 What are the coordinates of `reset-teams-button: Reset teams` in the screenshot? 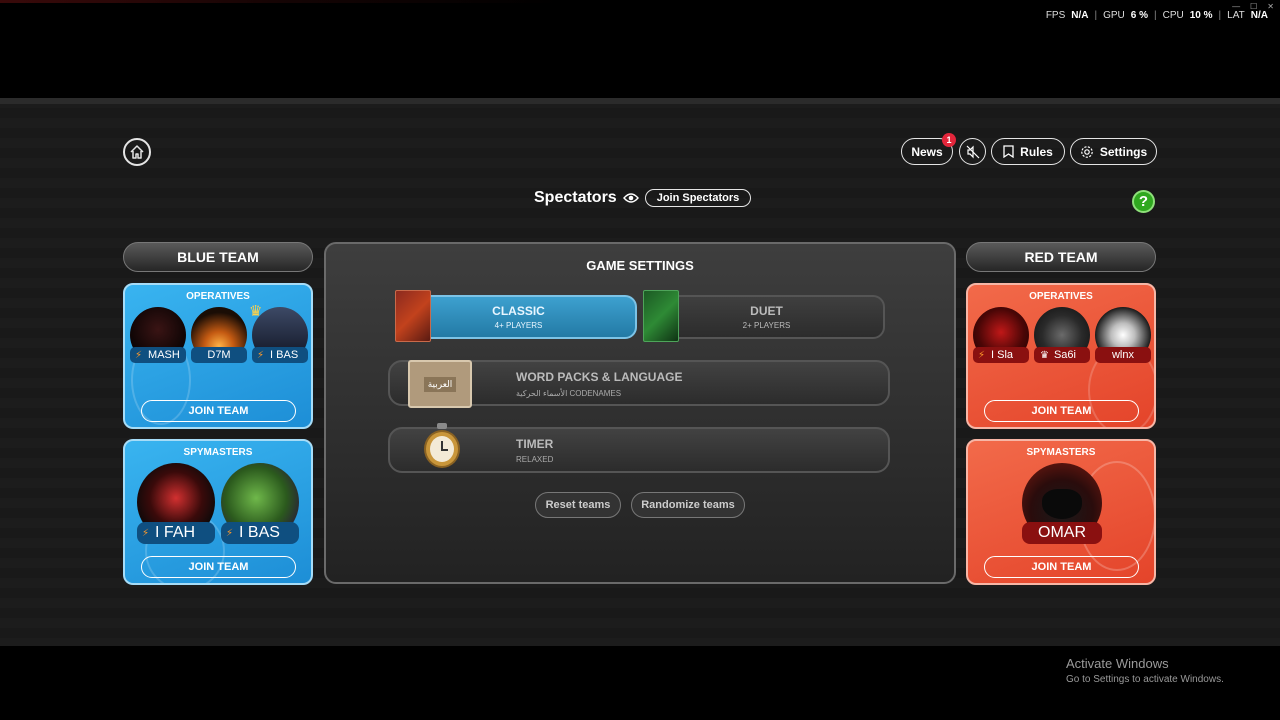 It's located at (578, 505).